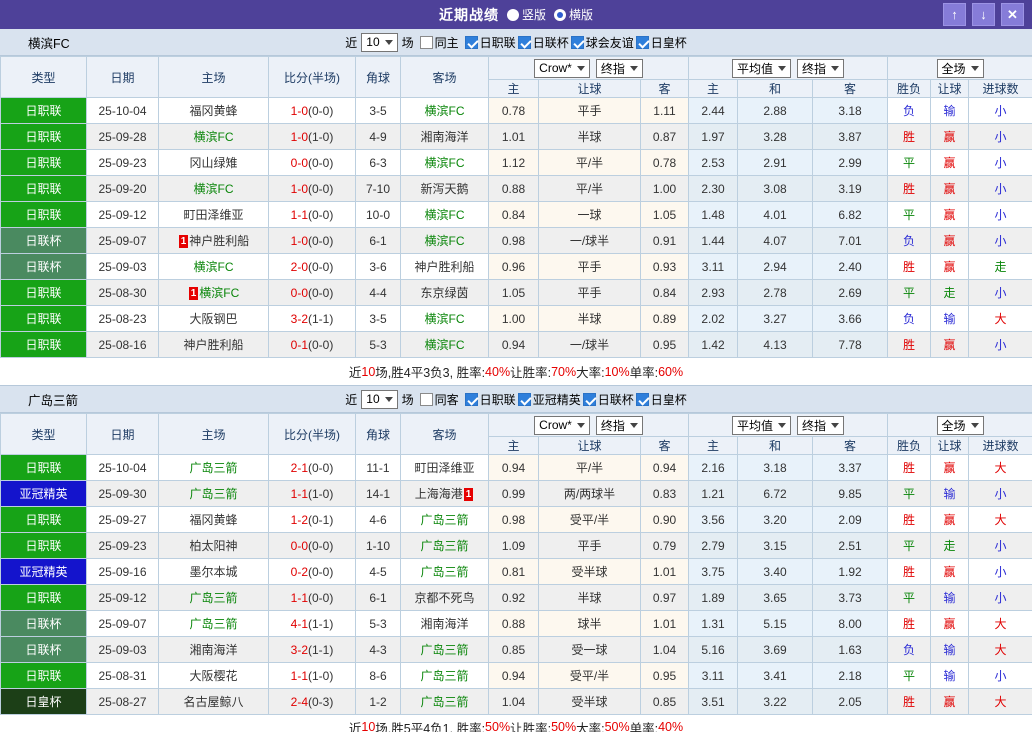 The image size is (1032, 732). I want to click on radio-horizontal-label: 横版, so click(581, 15).